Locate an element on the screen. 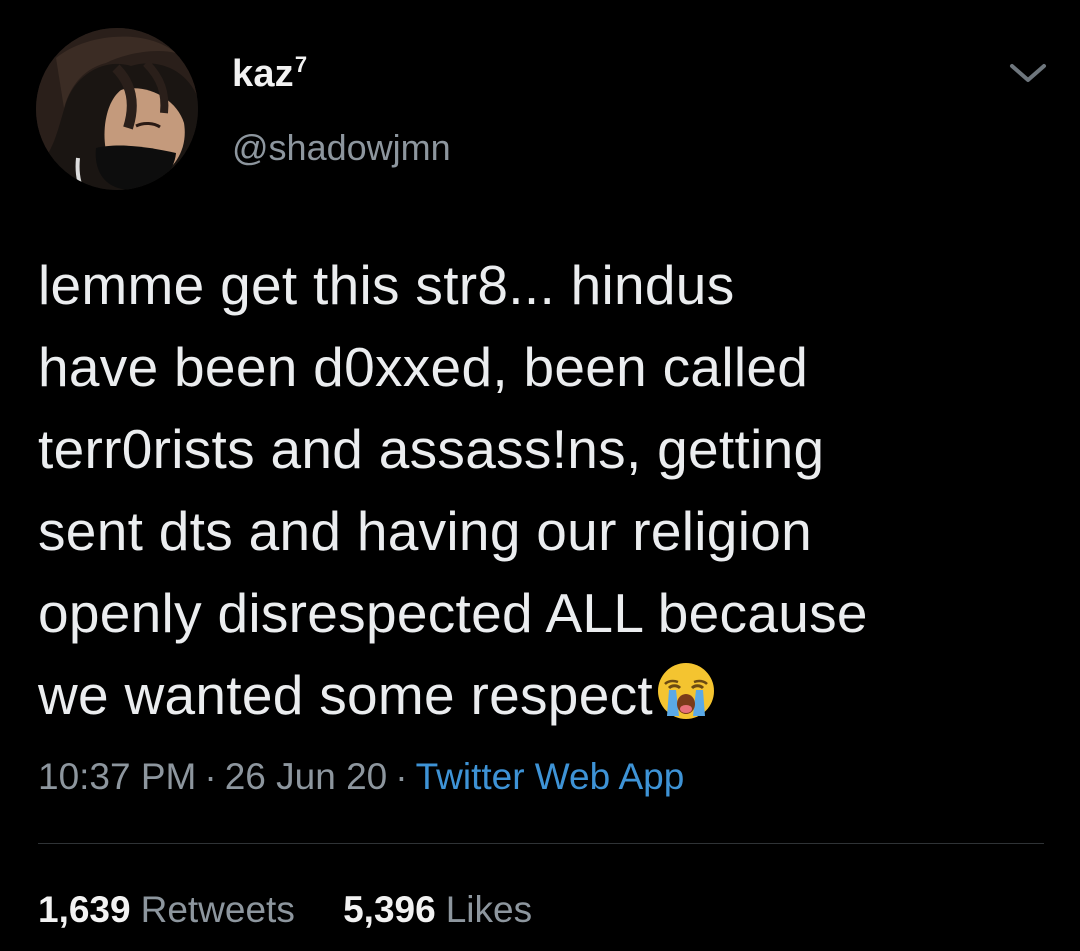 The width and height of the screenshot is (1080, 951). retweets-label: Retweets is located at coordinates (217, 909).